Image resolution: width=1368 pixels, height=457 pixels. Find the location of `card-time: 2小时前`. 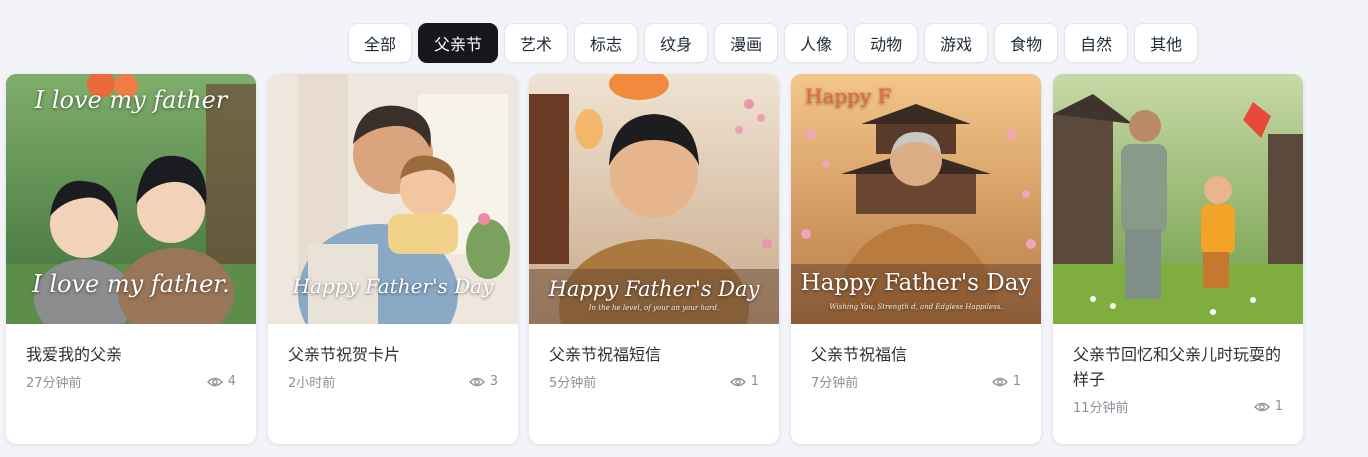

card-time: 2小时前 is located at coordinates (312, 383).